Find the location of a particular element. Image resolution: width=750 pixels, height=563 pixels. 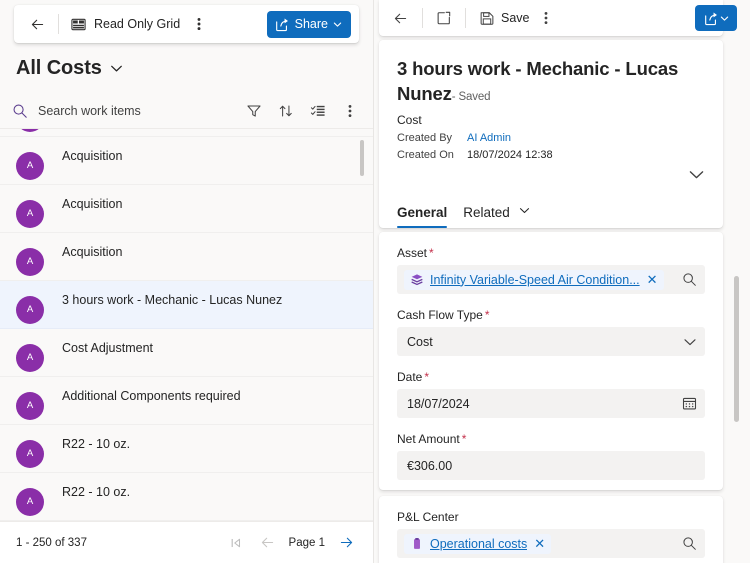

view-type-button: Read Only Grid is located at coordinates (125, 24).